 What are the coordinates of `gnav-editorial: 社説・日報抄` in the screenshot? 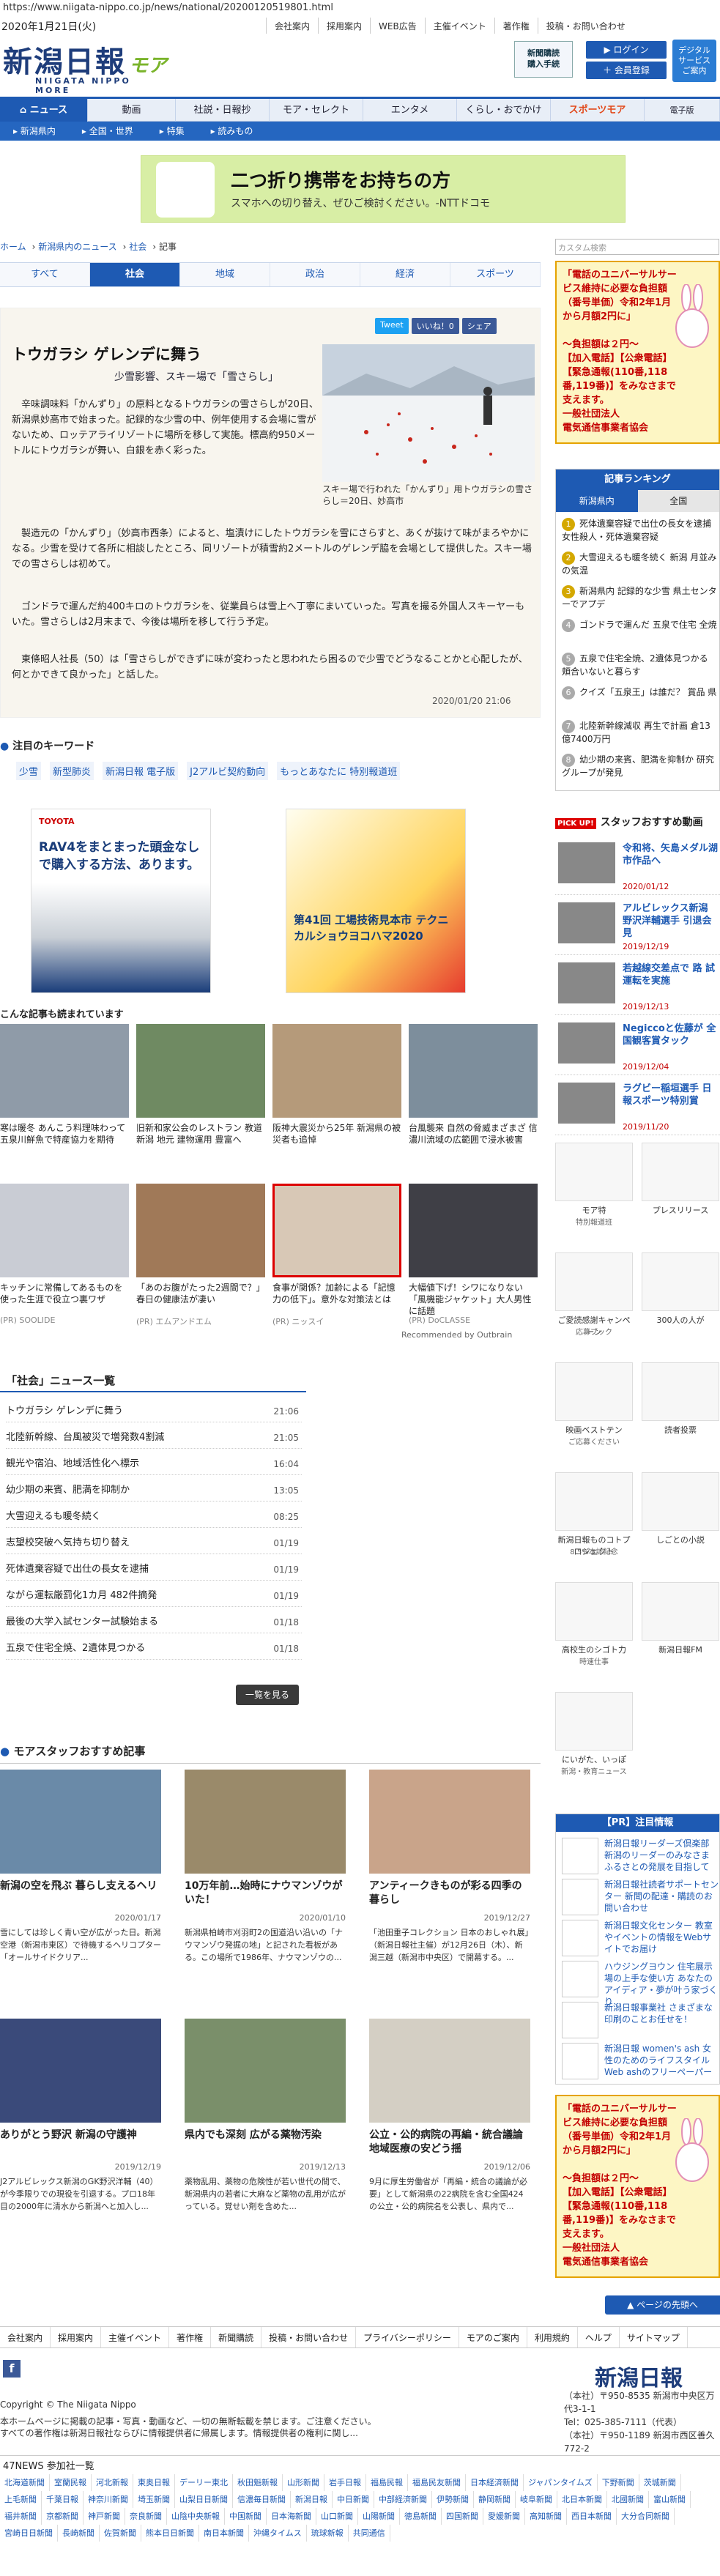 It's located at (223, 110).